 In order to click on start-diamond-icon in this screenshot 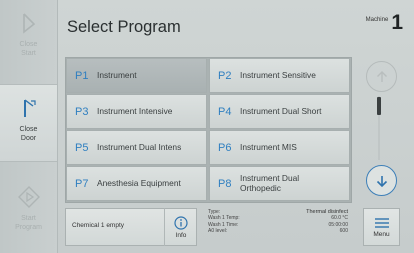, I will do `click(28, 197)`.